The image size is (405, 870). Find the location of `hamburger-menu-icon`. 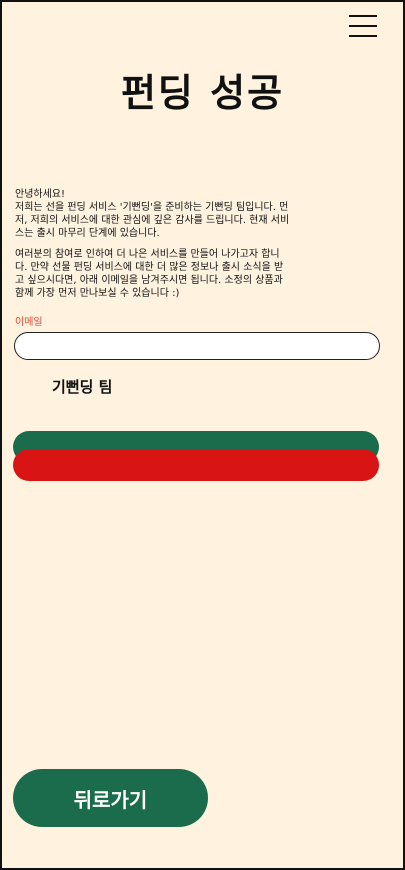

hamburger-menu-icon is located at coordinates (363, 26).